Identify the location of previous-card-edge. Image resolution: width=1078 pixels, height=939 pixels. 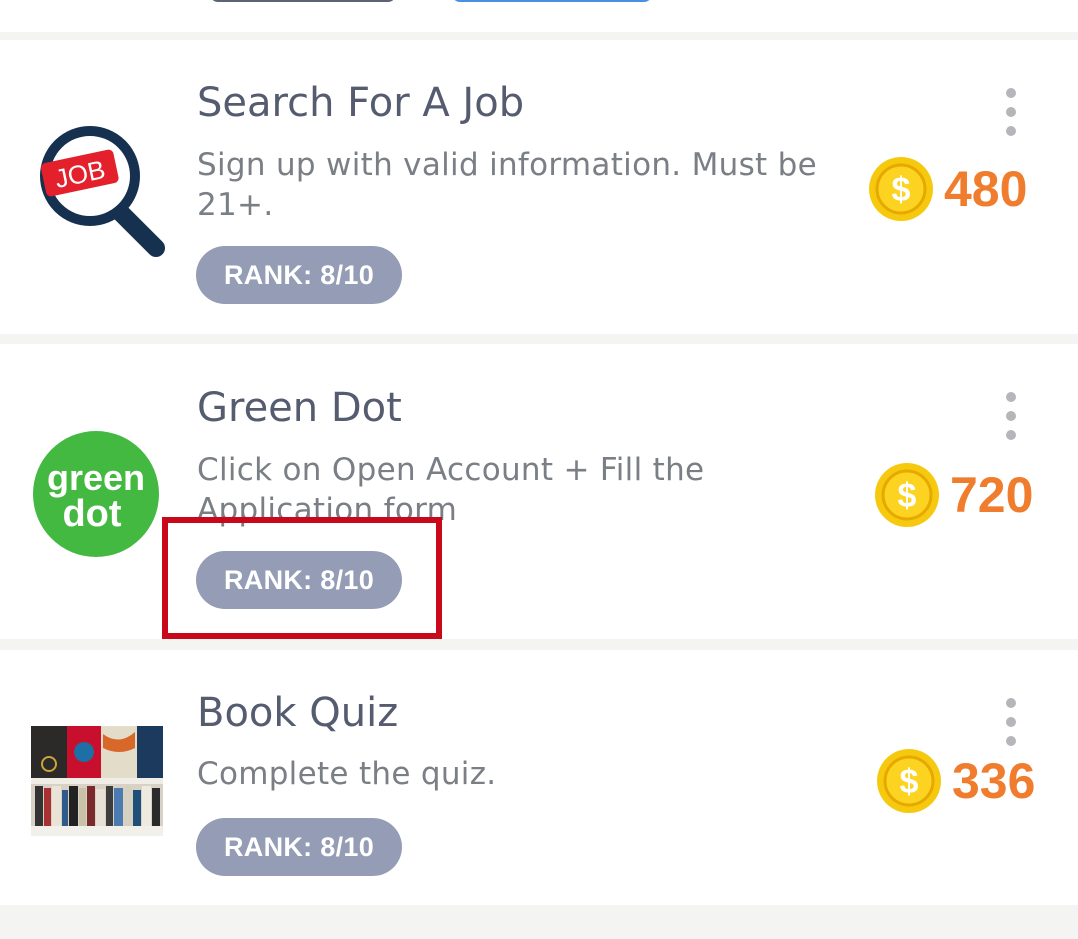
(539, 16).